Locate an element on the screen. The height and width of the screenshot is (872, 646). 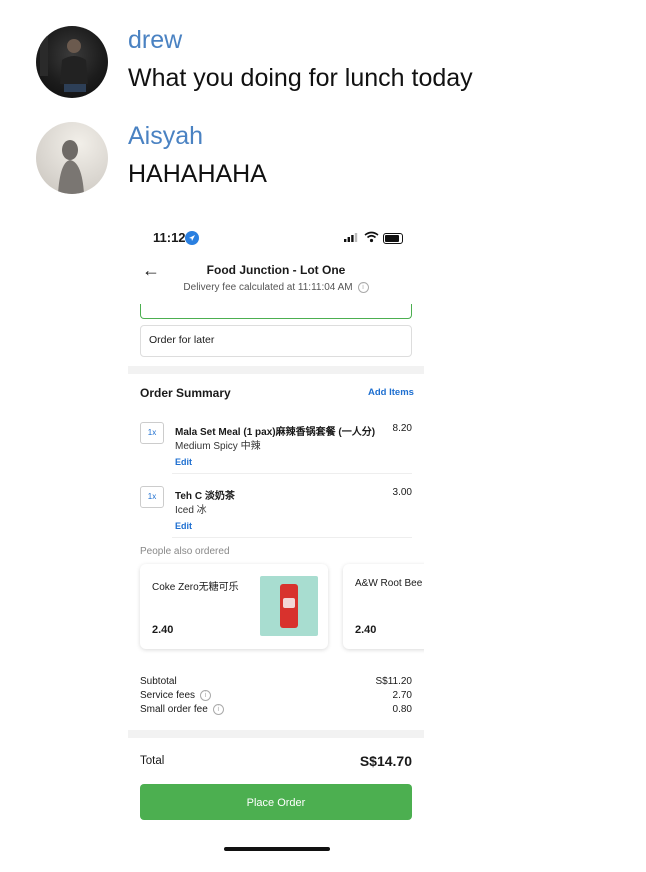
item-price: 3.00 is located at coordinates (402, 492).